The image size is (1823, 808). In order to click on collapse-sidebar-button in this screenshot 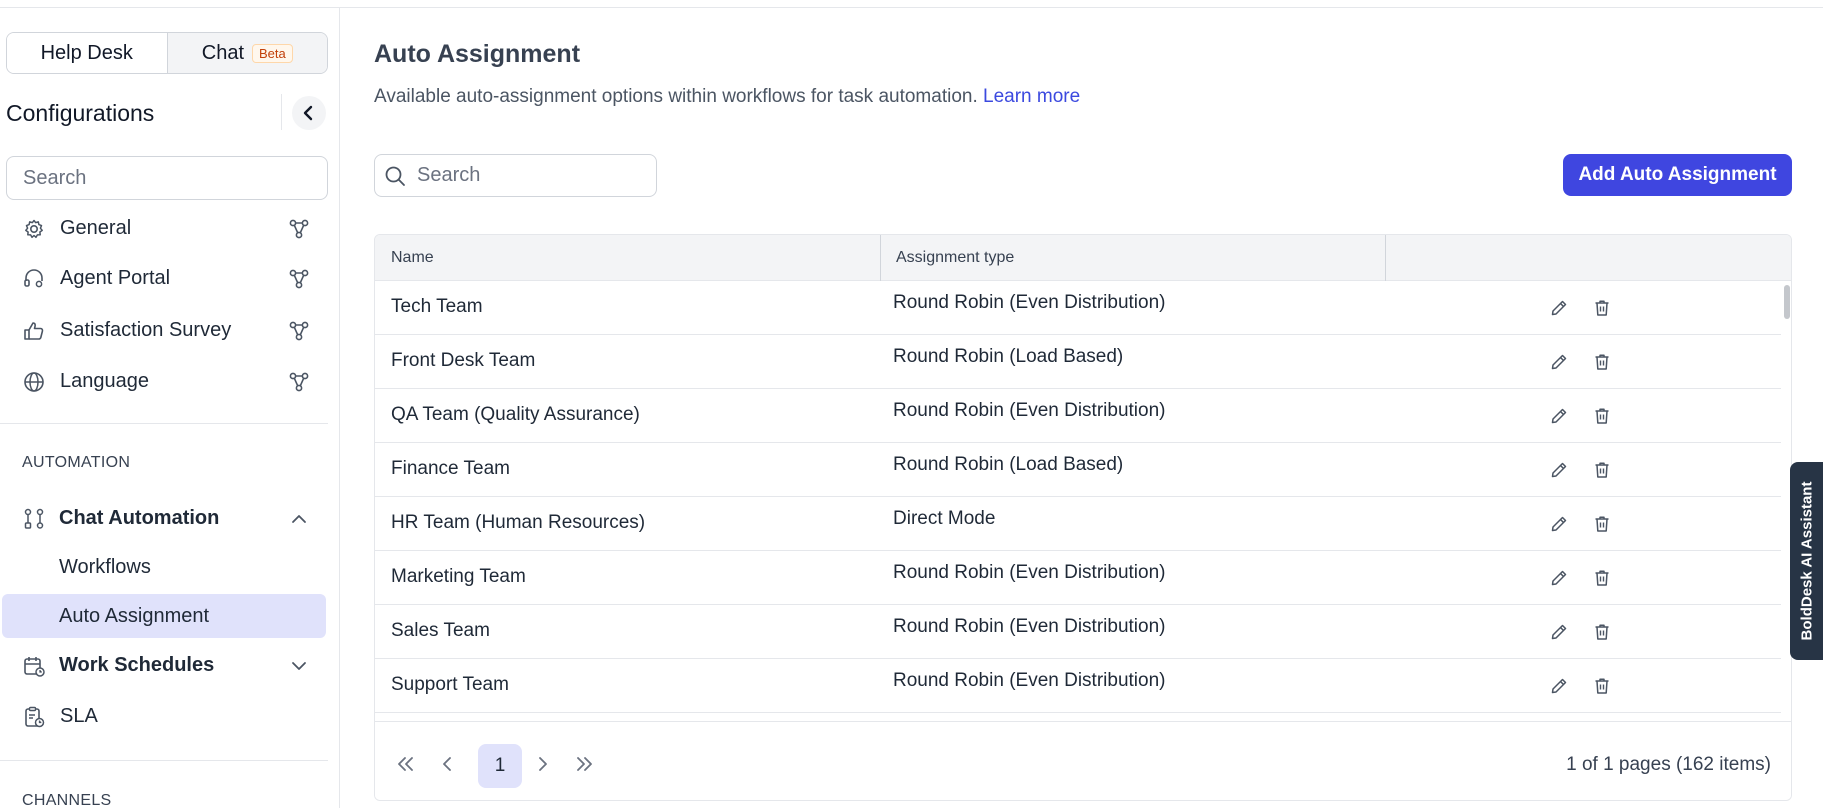, I will do `click(309, 113)`.